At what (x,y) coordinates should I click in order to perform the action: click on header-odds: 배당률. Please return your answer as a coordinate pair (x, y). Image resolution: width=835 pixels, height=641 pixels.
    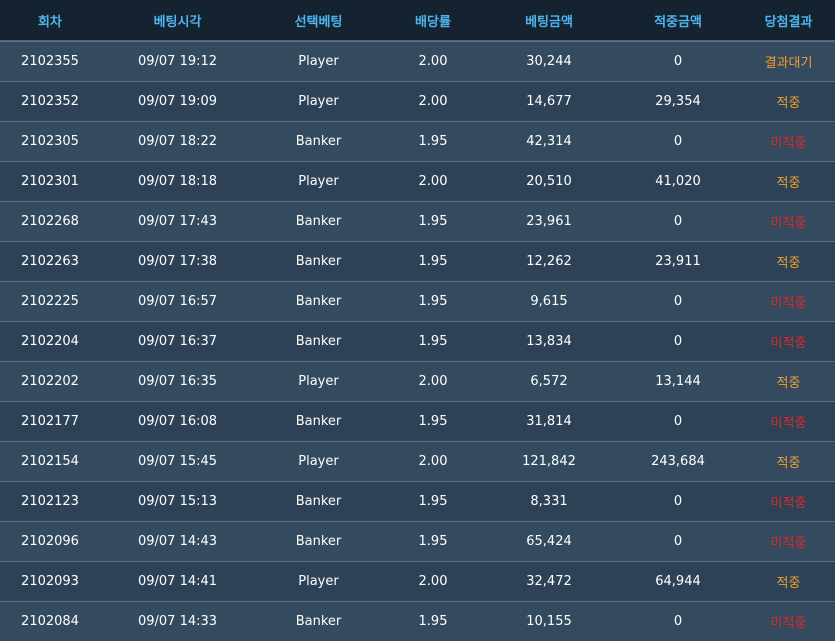
    Looking at the image, I should click on (433, 22).